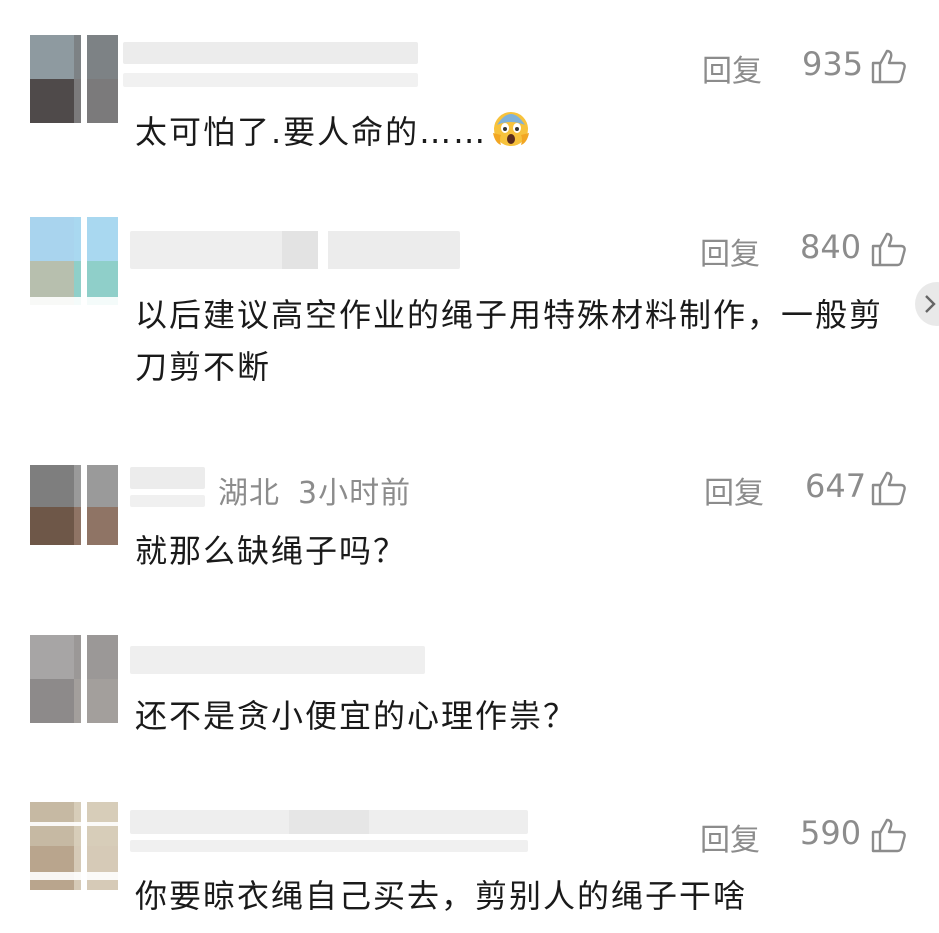 Image resolution: width=939 pixels, height=933 pixels. Describe the element at coordinates (356, 716) in the screenshot. I see `comment-text: 还不是贪小便宜的心理作祟？` at that location.